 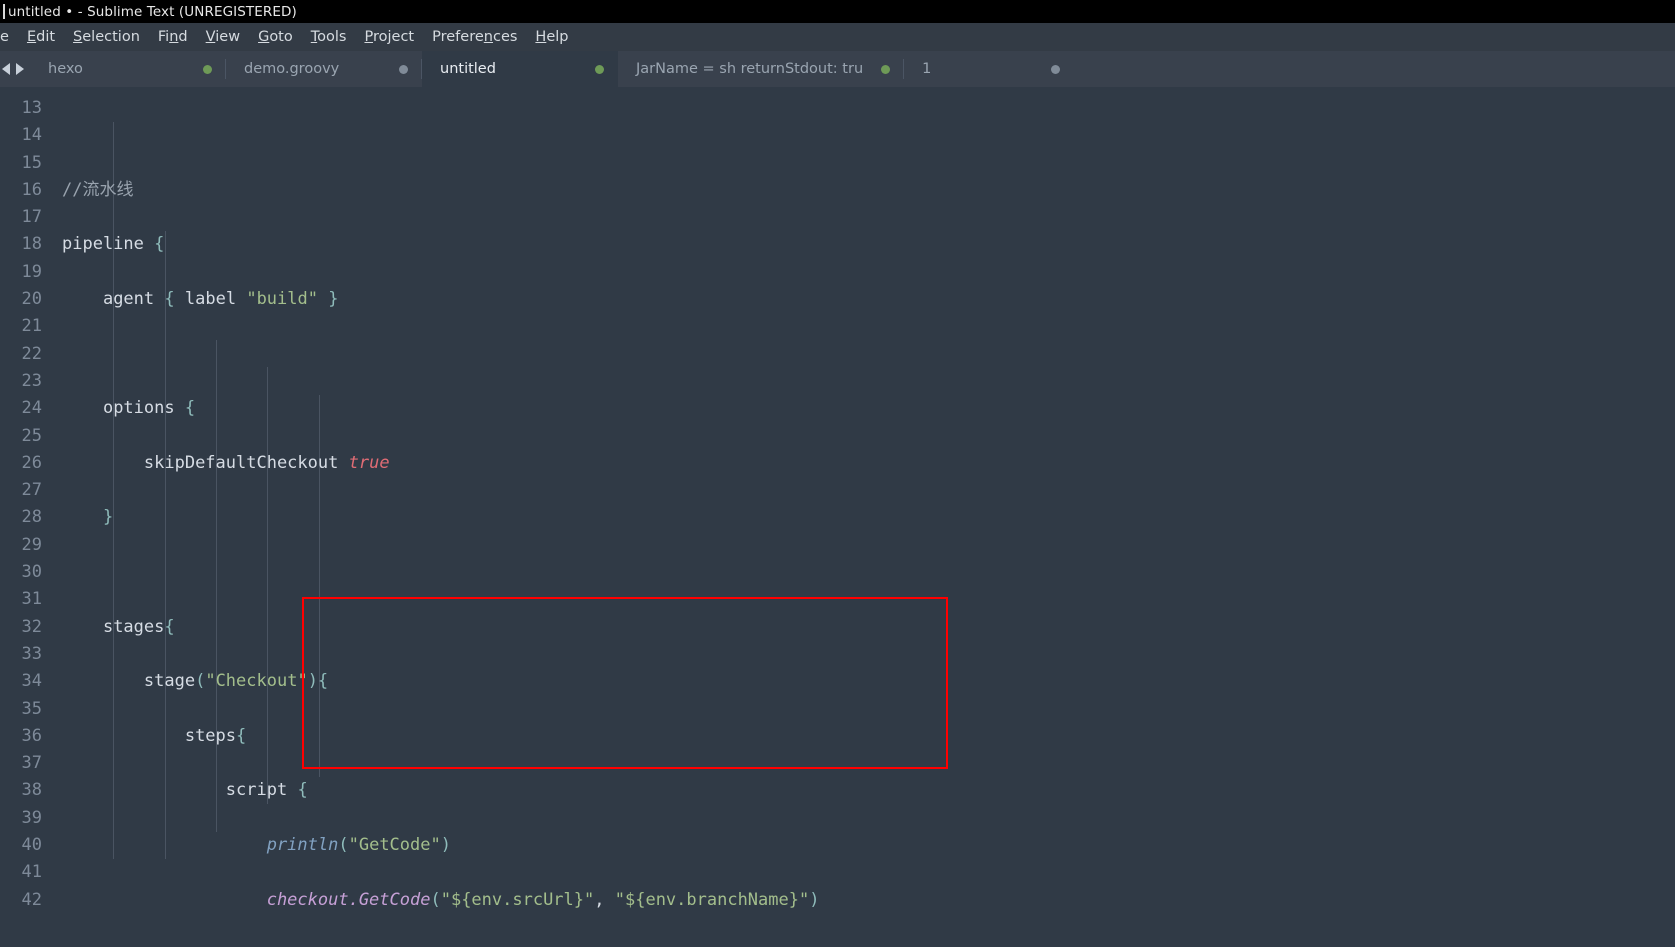 What do you see at coordinates (128, 69) in the screenshot?
I see `tab-hexo: hexo` at bounding box center [128, 69].